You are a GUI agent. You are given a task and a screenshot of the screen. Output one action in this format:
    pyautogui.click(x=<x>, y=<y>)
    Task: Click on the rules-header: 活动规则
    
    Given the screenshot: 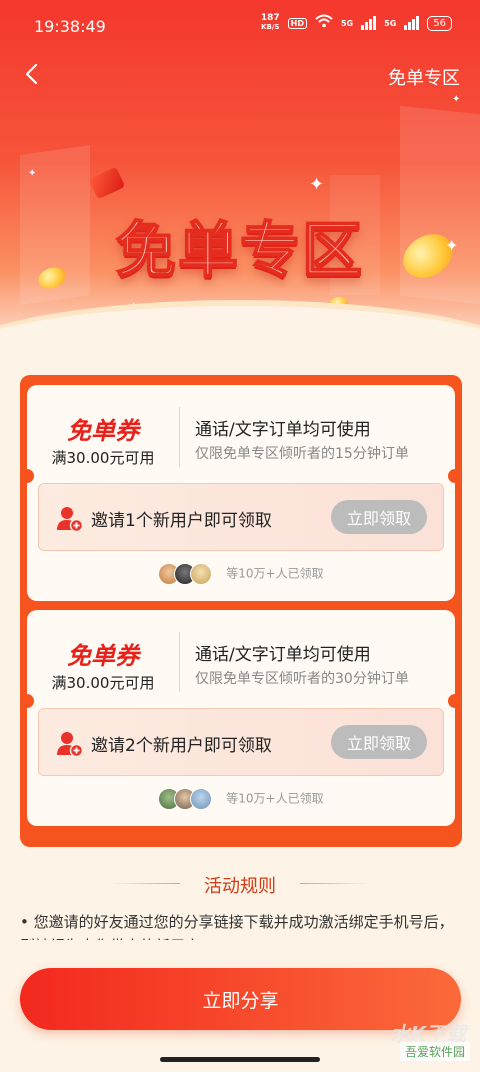 What is the action you would take?
    pyautogui.click(x=240, y=884)
    